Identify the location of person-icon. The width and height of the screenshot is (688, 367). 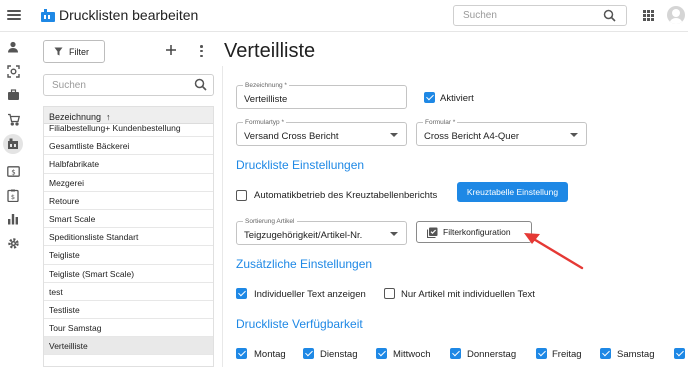
(13, 47).